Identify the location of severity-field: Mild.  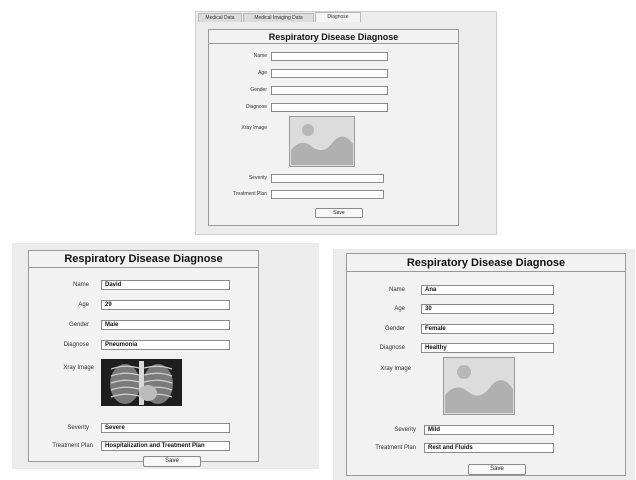
(489, 430).